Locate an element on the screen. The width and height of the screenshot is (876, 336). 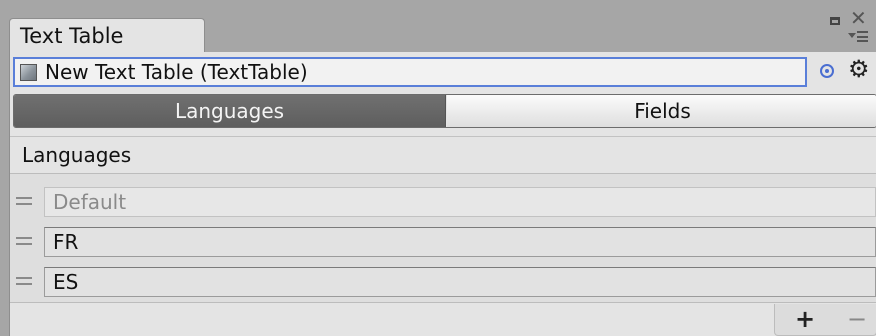
remove-language-button: − is located at coordinates (857, 319).